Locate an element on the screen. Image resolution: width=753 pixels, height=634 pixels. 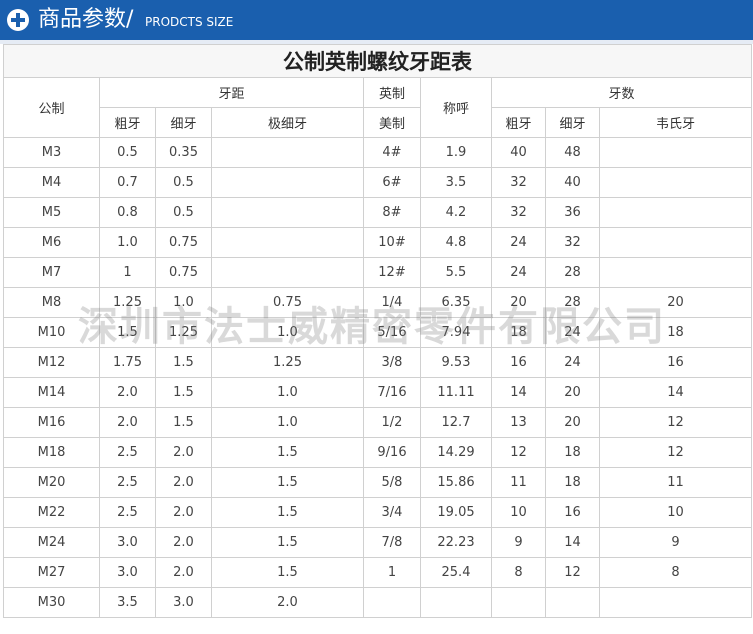
cell-imperial: 1 is located at coordinates (392, 572).